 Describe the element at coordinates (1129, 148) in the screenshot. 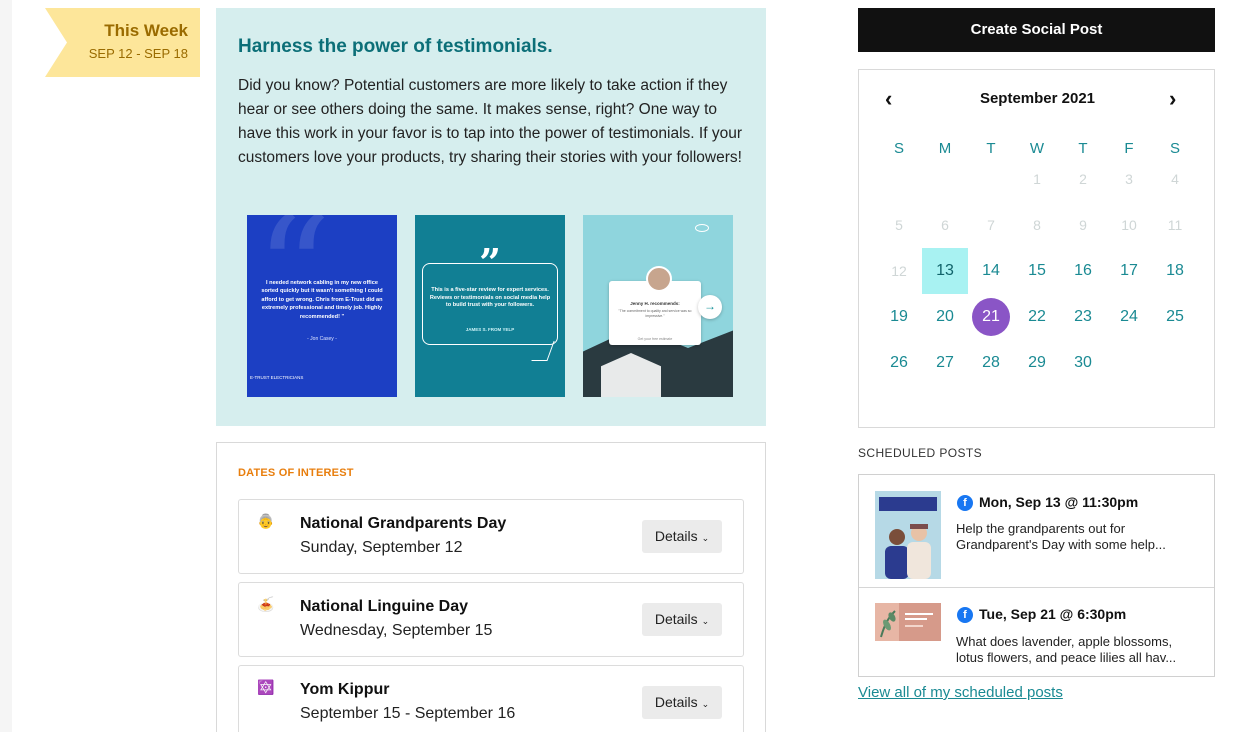

I see `weekday-label: F` at that location.